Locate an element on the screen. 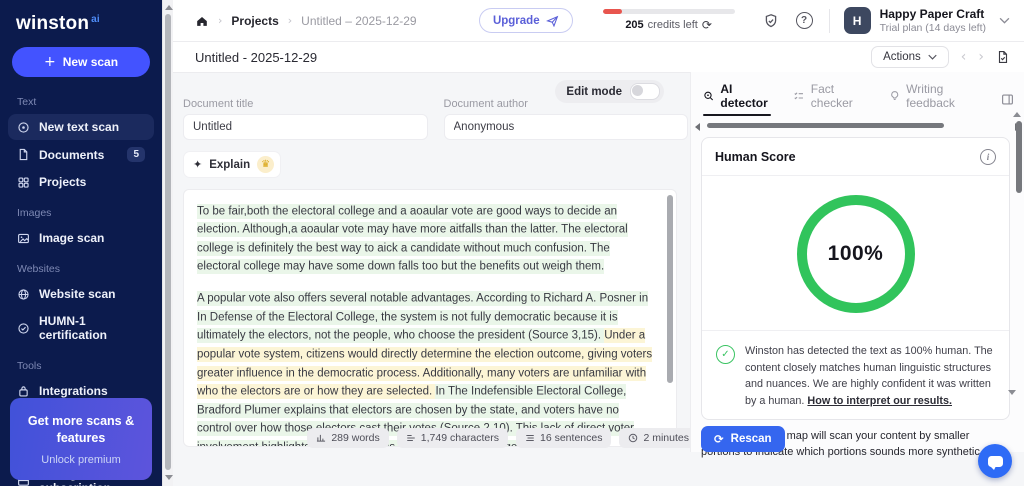 This screenshot has width=1024, height=486. stat-text: 1,749 characters is located at coordinates (459, 438).